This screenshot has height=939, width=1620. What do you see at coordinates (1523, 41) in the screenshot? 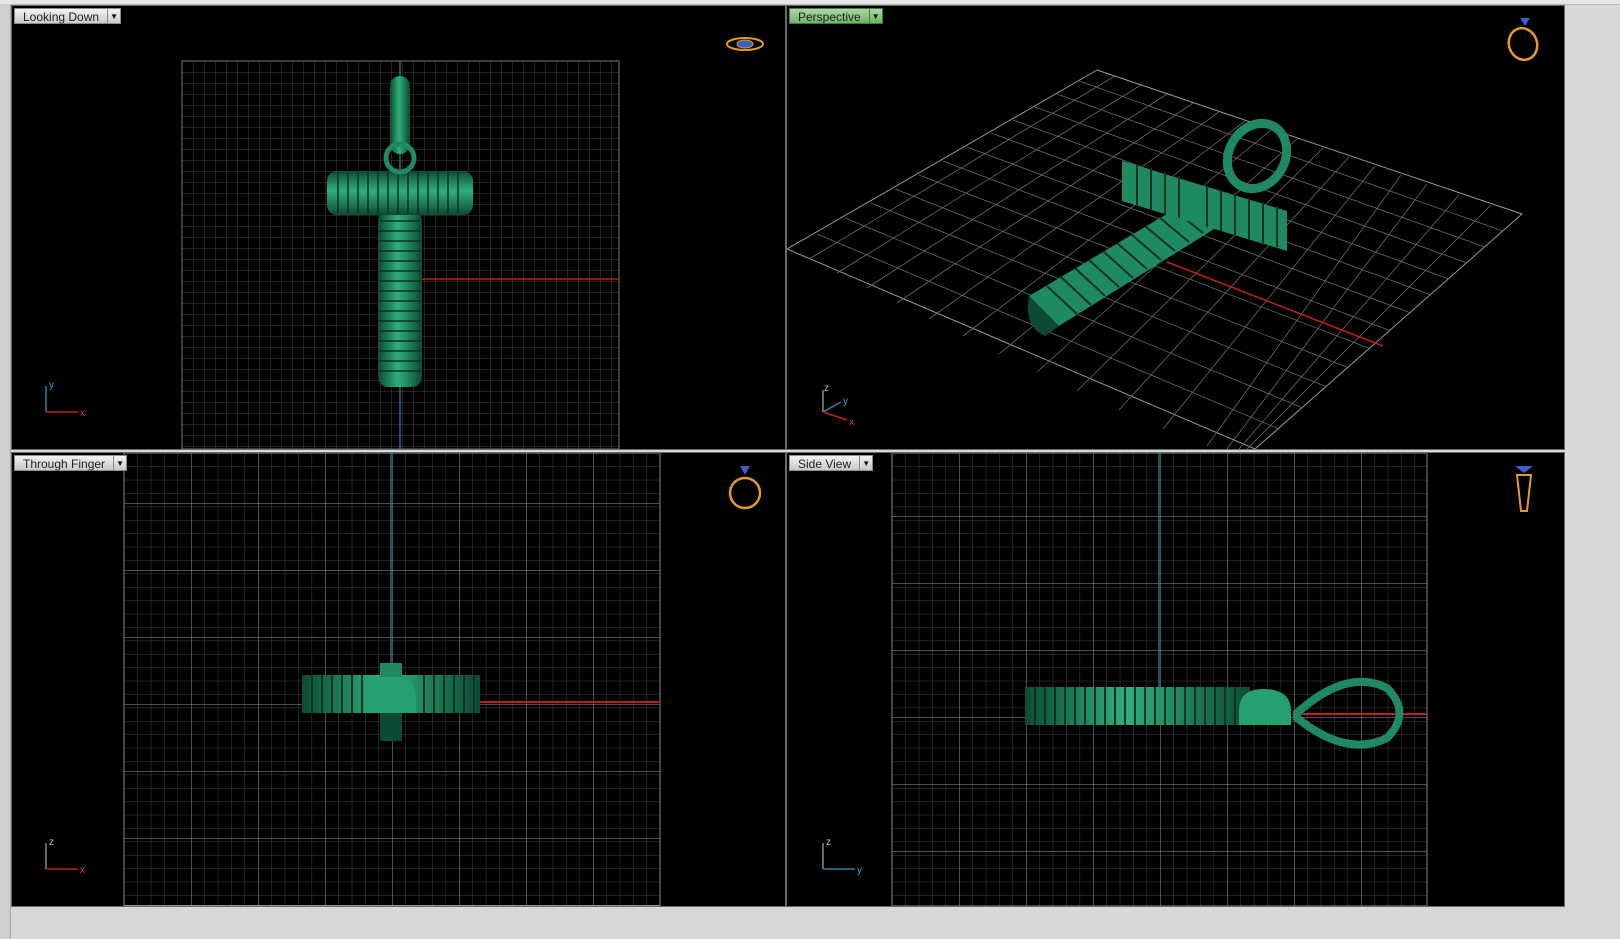
I see `ring-perspective-icon` at bounding box center [1523, 41].